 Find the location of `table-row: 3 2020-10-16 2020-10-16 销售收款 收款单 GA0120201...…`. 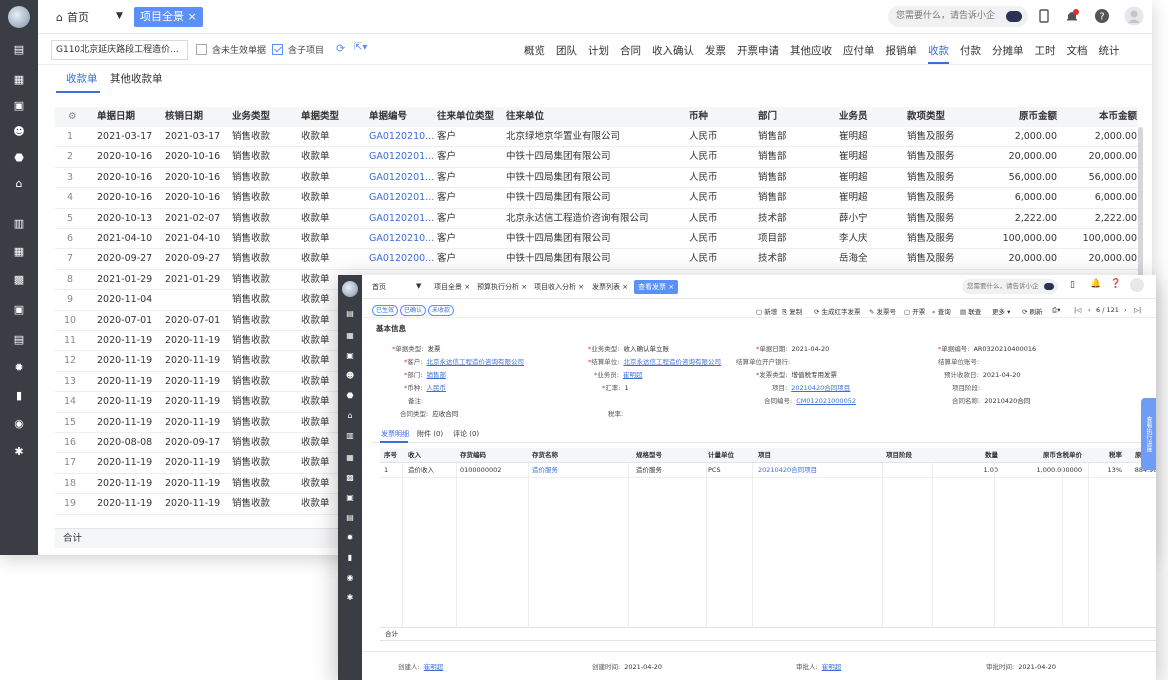

table-row: 3 2020-10-16 2020-10-16 销售收款 收款单 GA0120201...… is located at coordinates (596, 178).